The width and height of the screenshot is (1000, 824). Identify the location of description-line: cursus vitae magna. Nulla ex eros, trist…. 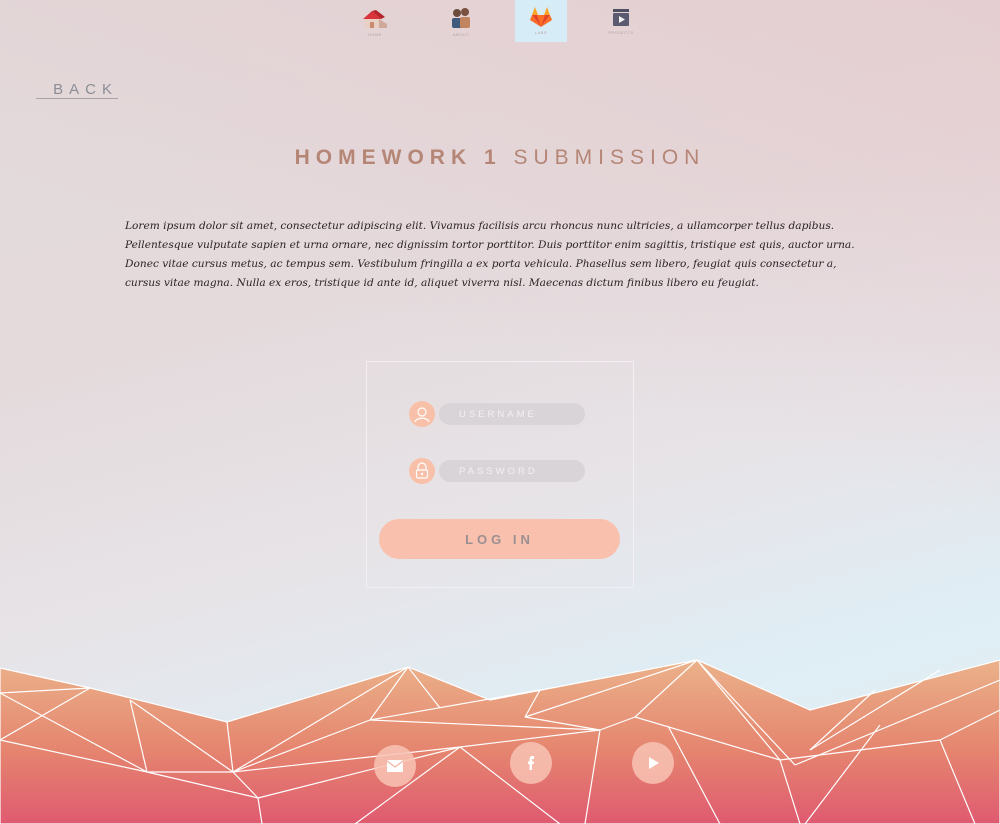
(442, 283).